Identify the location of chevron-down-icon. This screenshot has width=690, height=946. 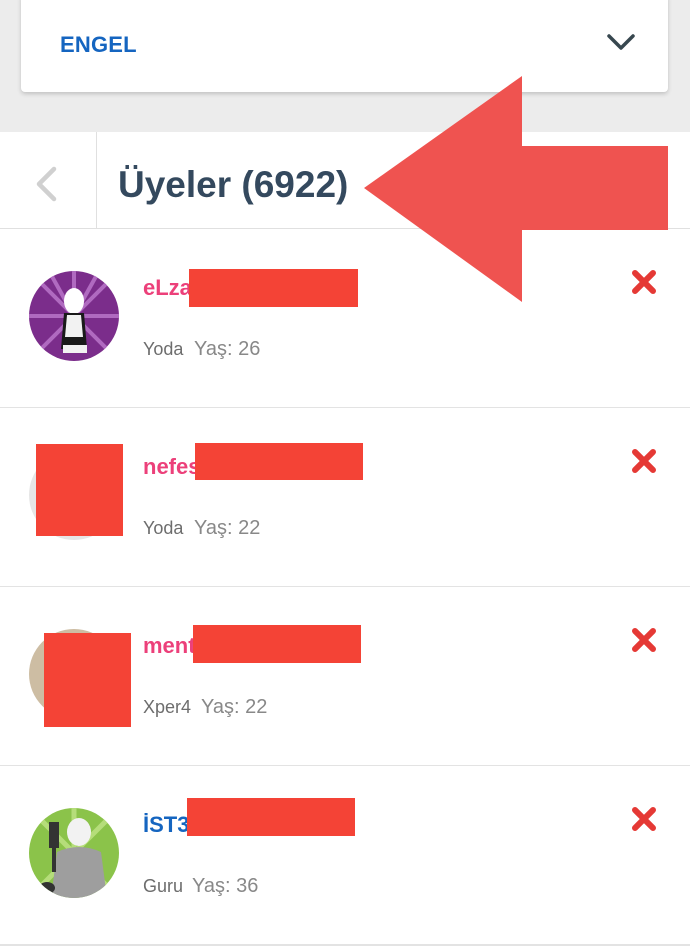
(621, 42).